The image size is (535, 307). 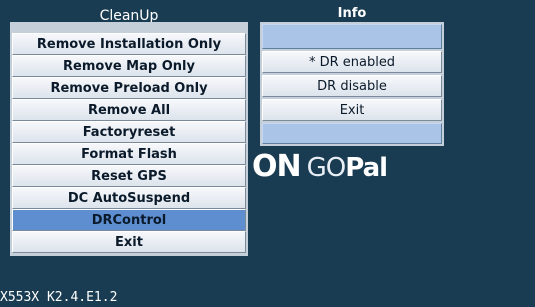 What do you see at coordinates (352, 86) in the screenshot?
I see `dr-disable-button: DR disable` at bounding box center [352, 86].